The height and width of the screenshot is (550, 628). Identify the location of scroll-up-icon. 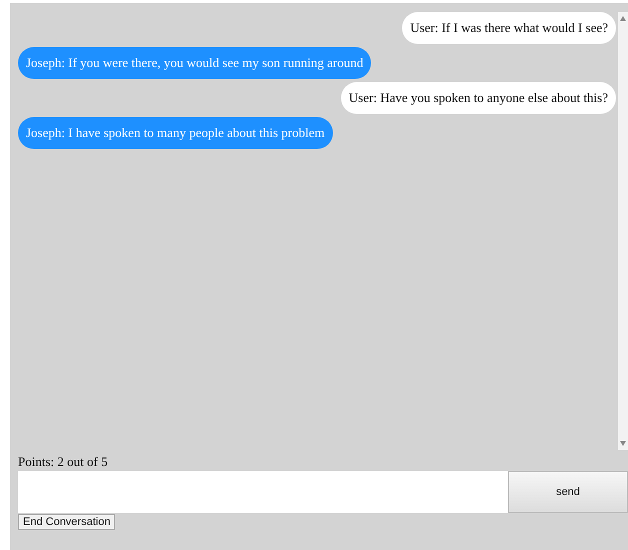
(623, 18).